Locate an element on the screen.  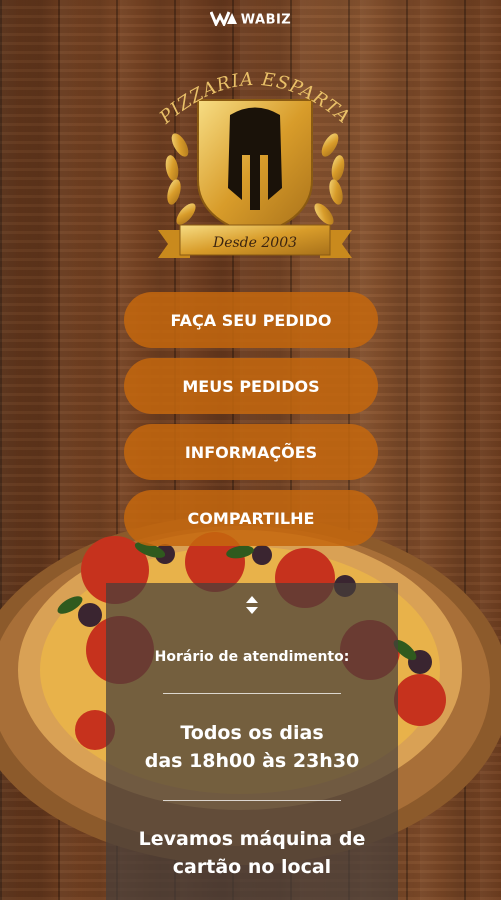
opening-time: das 18h00 às 23h30 is located at coordinates (252, 761).